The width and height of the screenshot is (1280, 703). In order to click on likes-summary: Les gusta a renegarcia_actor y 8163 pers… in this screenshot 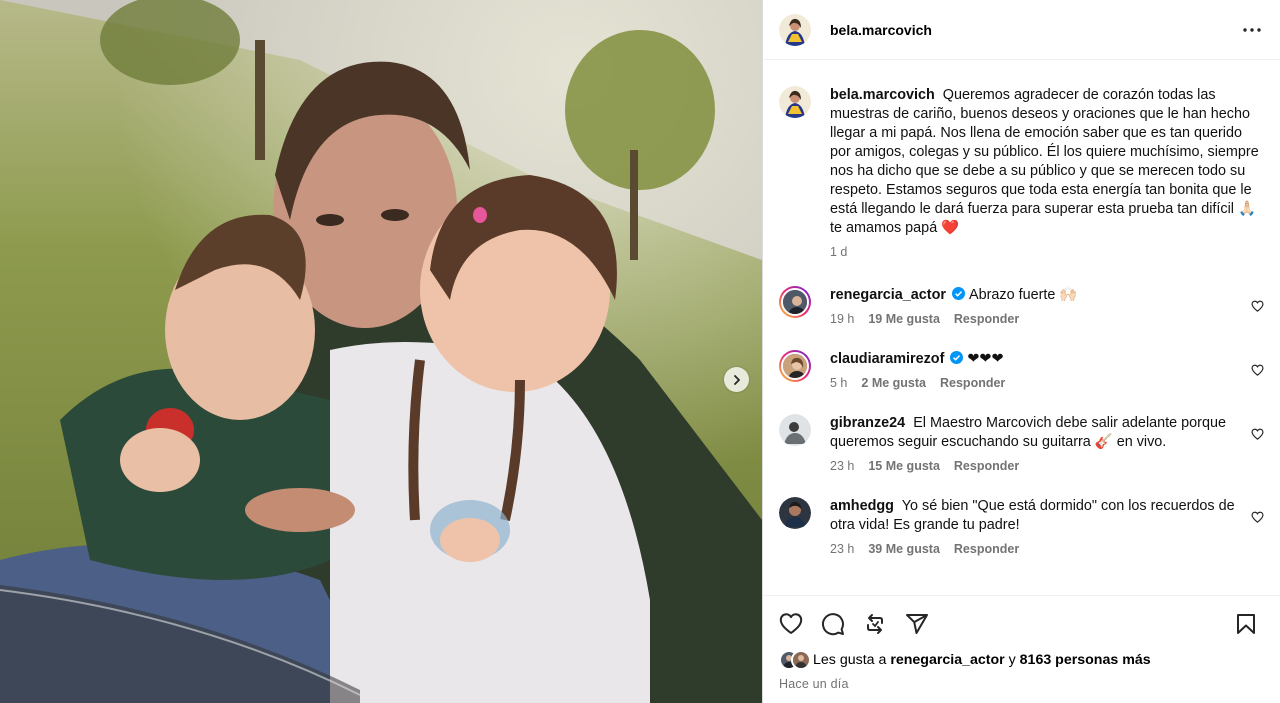, I will do `click(1021, 660)`.